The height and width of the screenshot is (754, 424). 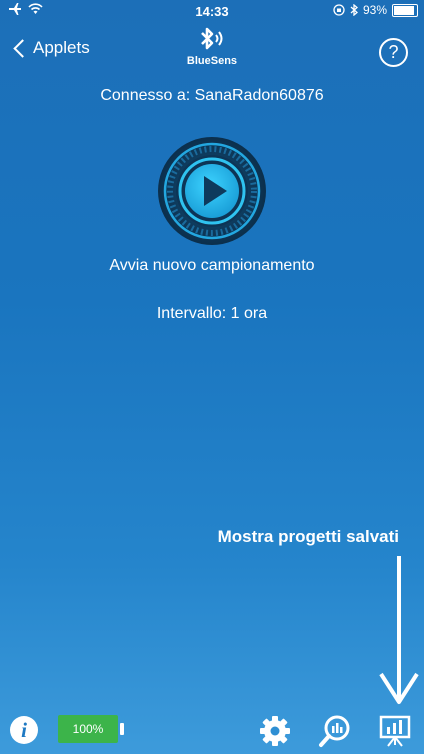 I want to click on settings-icon, so click(x=275, y=731).